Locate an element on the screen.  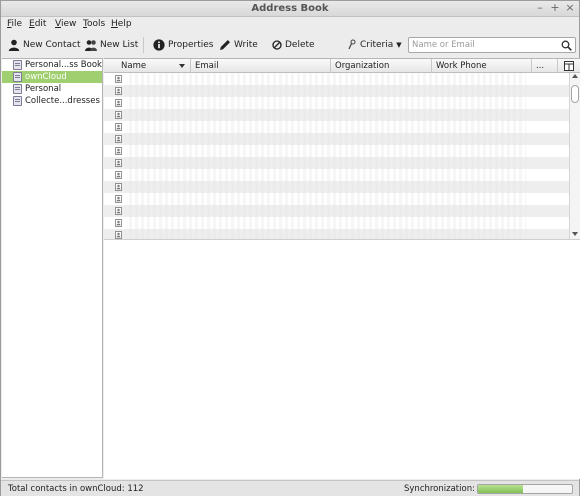
write-label: Write is located at coordinates (246, 45).